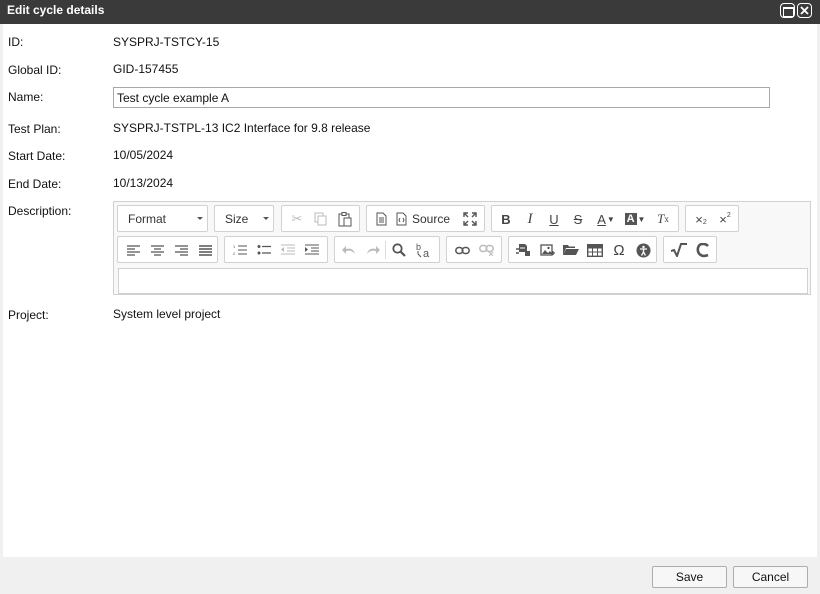  What do you see at coordinates (166, 42) in the screenshot?
I see `id-value: SYSPRJ-TSTCY-15` at bounding box center [166, 42].